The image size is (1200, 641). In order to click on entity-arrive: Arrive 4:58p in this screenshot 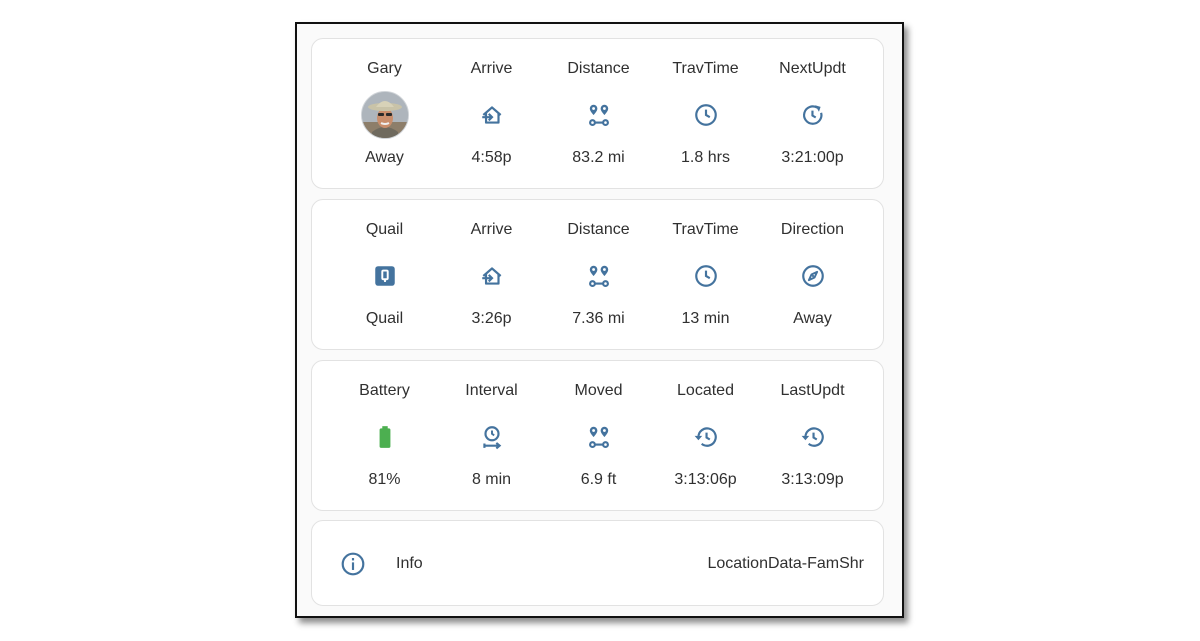, I will do `click(491, 113)`.